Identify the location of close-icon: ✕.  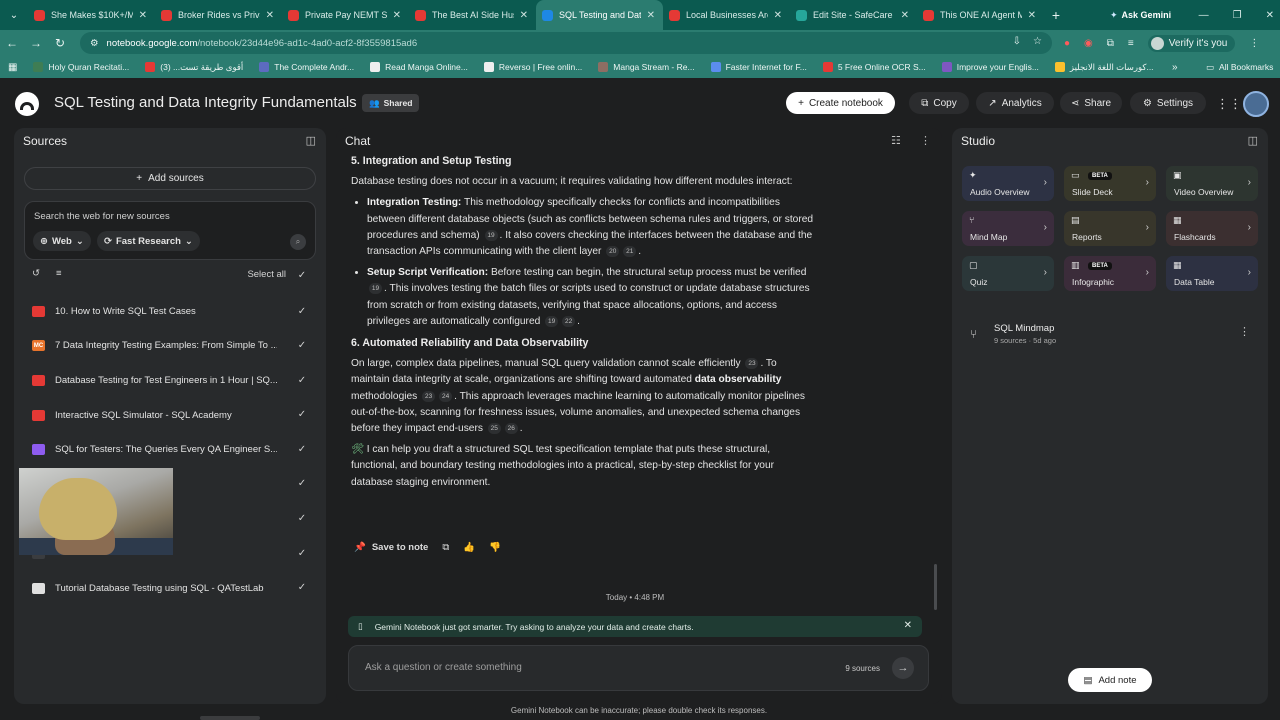
(908, 625).